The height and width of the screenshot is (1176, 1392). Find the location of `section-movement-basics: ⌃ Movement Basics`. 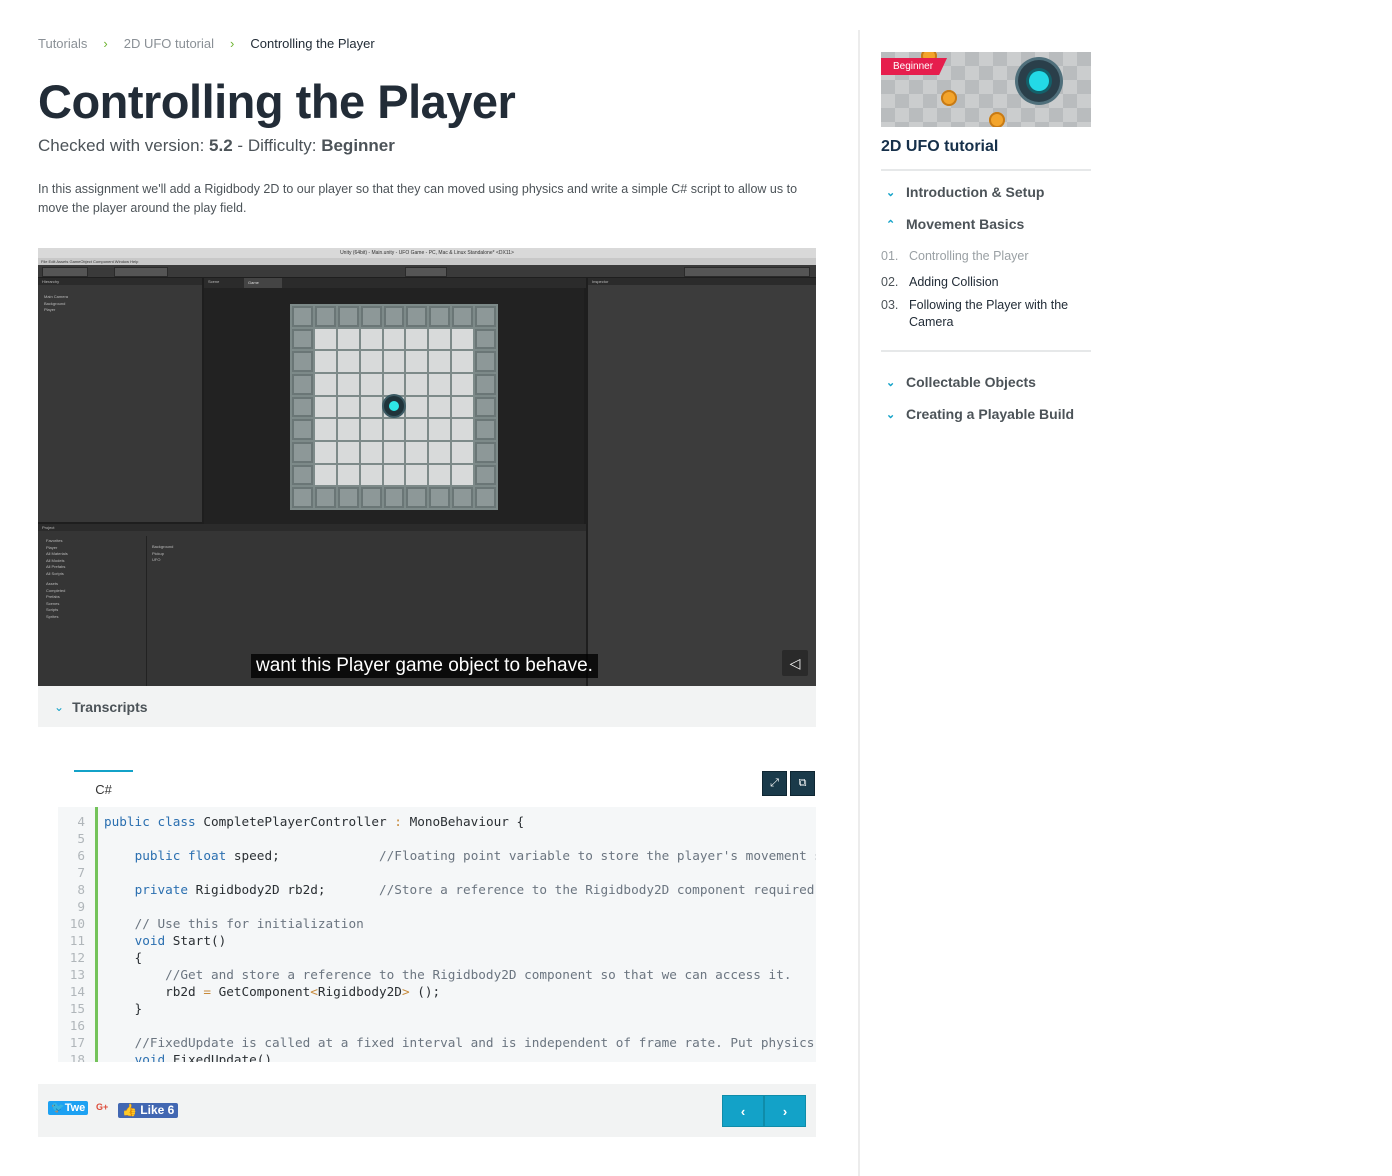

section-movement-basics: ⌃ Movement Basics is located at coordinates (955, 224).